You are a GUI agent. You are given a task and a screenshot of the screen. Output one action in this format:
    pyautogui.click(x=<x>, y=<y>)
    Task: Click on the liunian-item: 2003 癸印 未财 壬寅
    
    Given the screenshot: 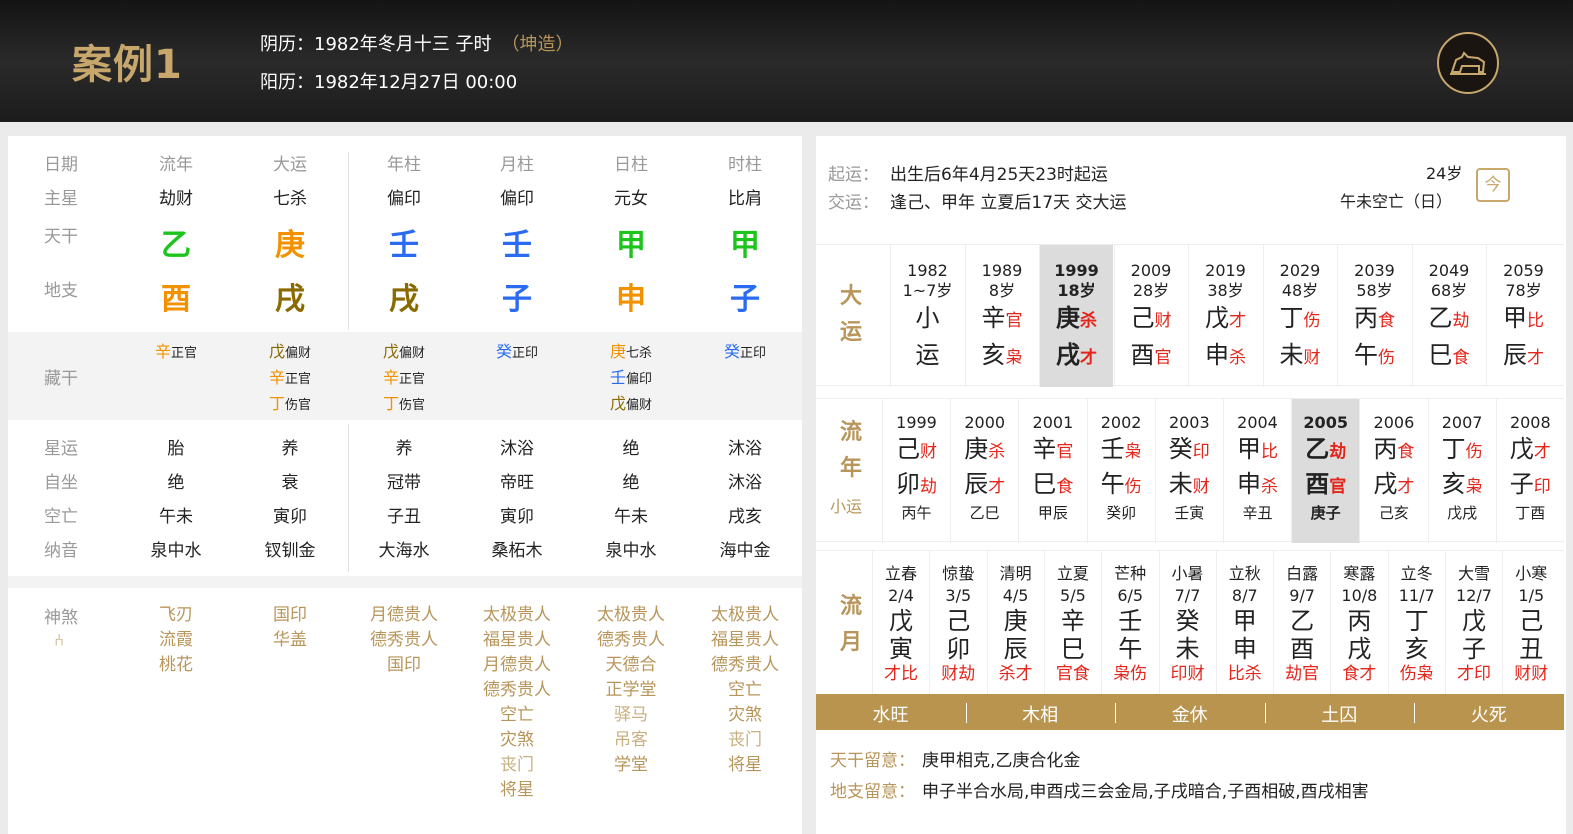 What is the action you would take?
    pyautogui.click(x=1188, y=471)
    